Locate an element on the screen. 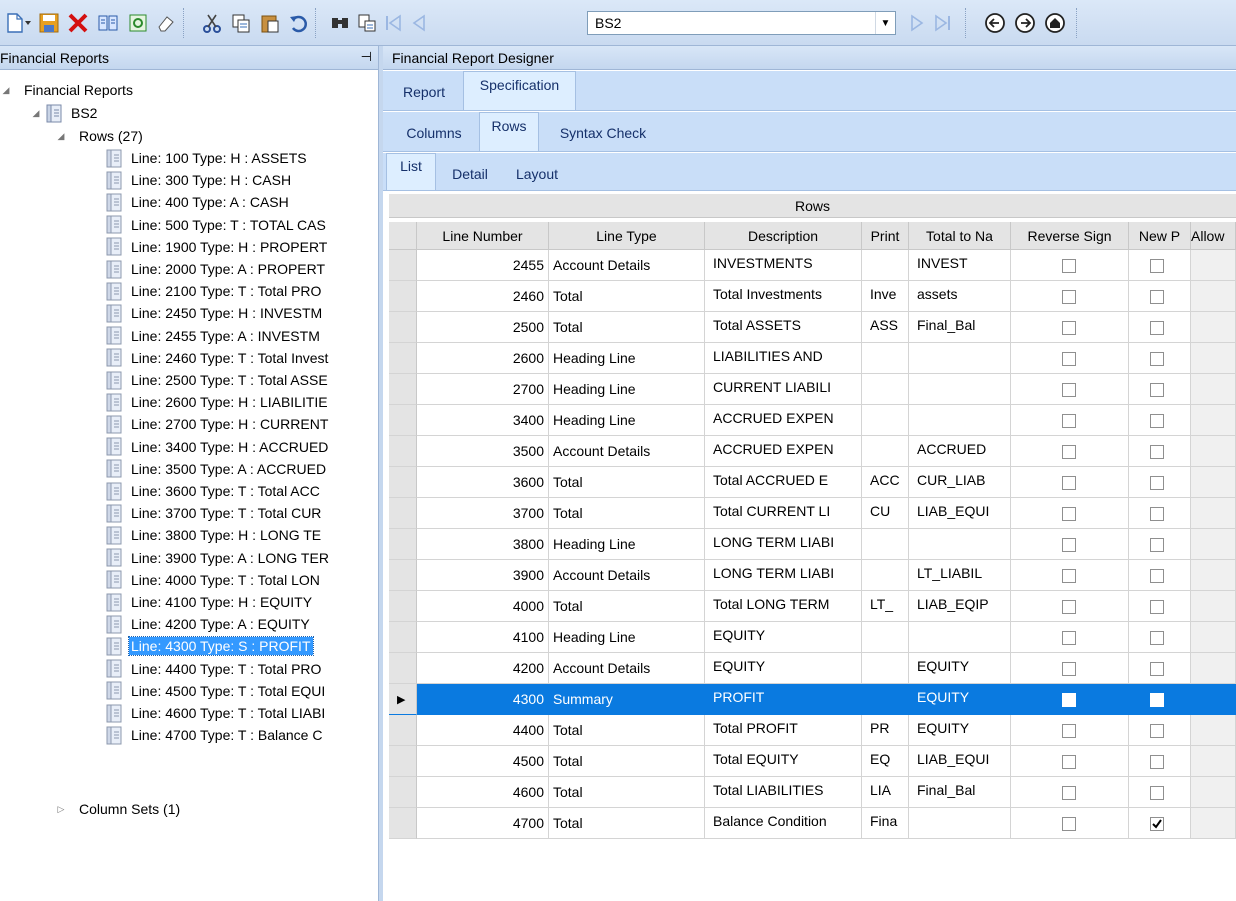 The image size is (1236, 901). line-number-cell: 3400 is located at coordinates (483, 420).